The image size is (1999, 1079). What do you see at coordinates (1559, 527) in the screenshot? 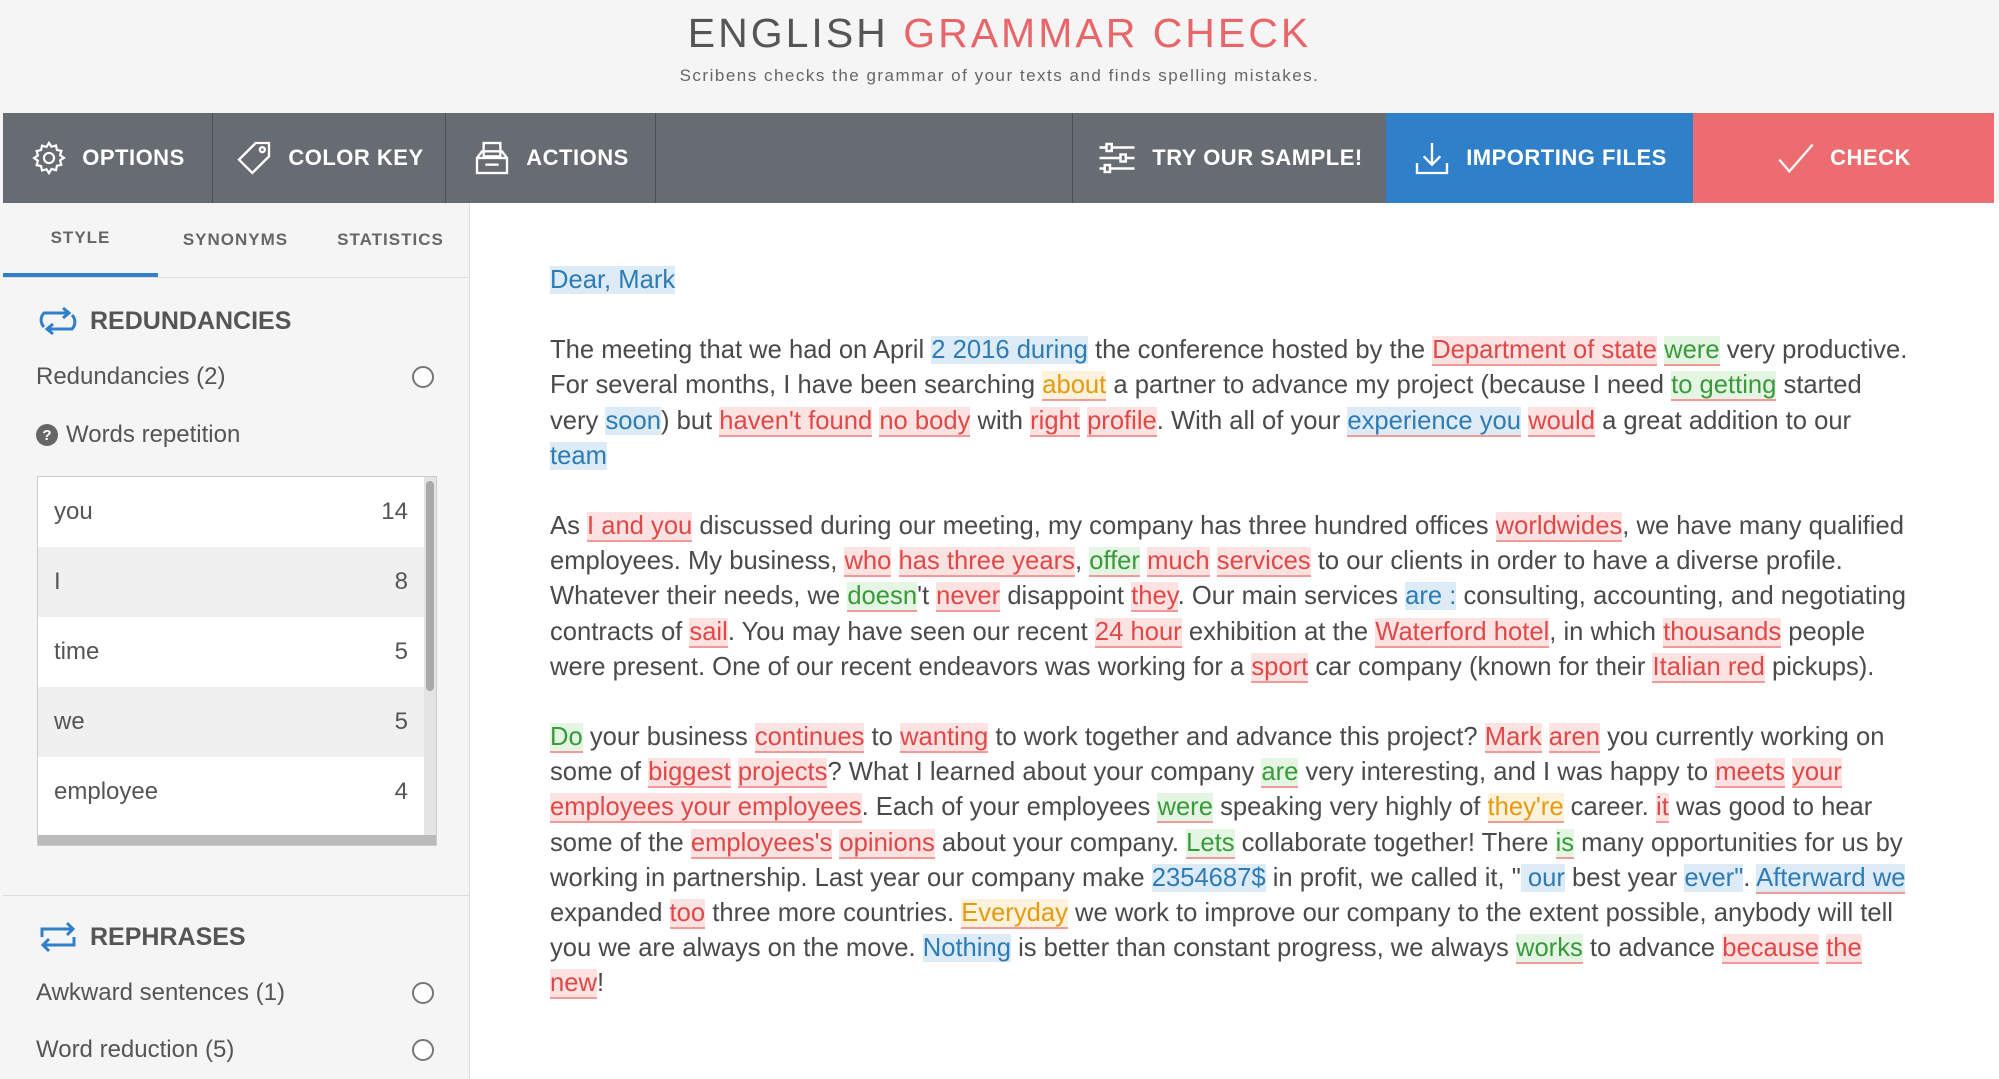
I see `flagged-word: worldwides` at bounding box center [1559, 527].